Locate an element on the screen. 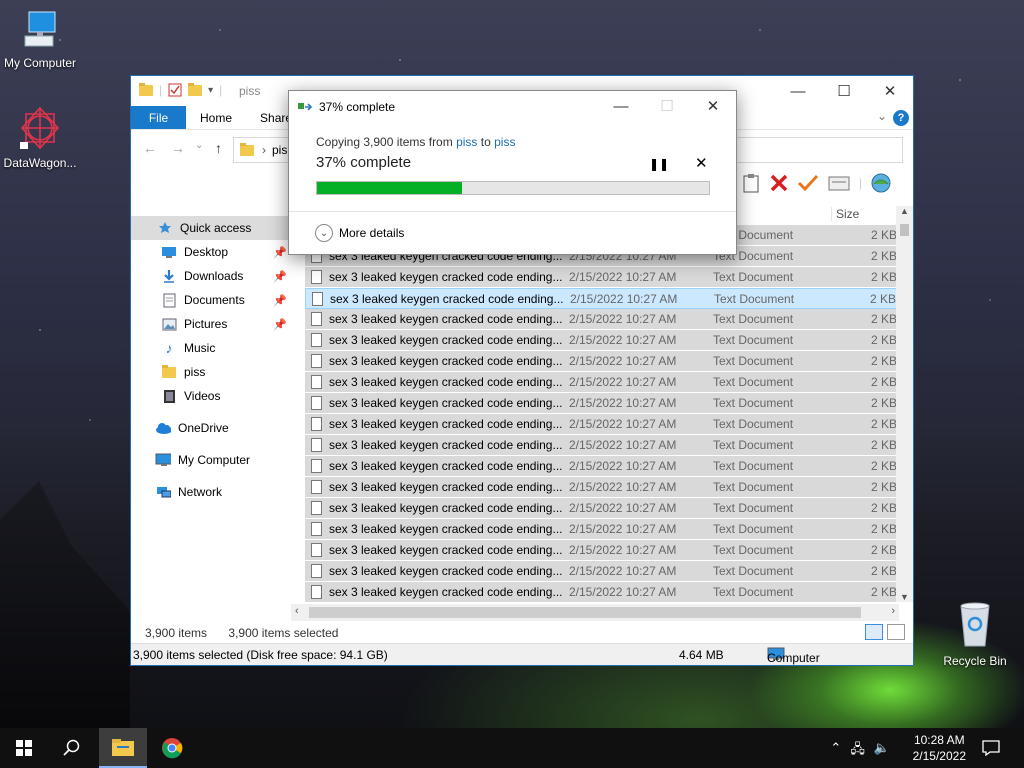 Image resolution: width=1024 pixels, height=768 pixels. start-button is located at coordinates (24, 748).